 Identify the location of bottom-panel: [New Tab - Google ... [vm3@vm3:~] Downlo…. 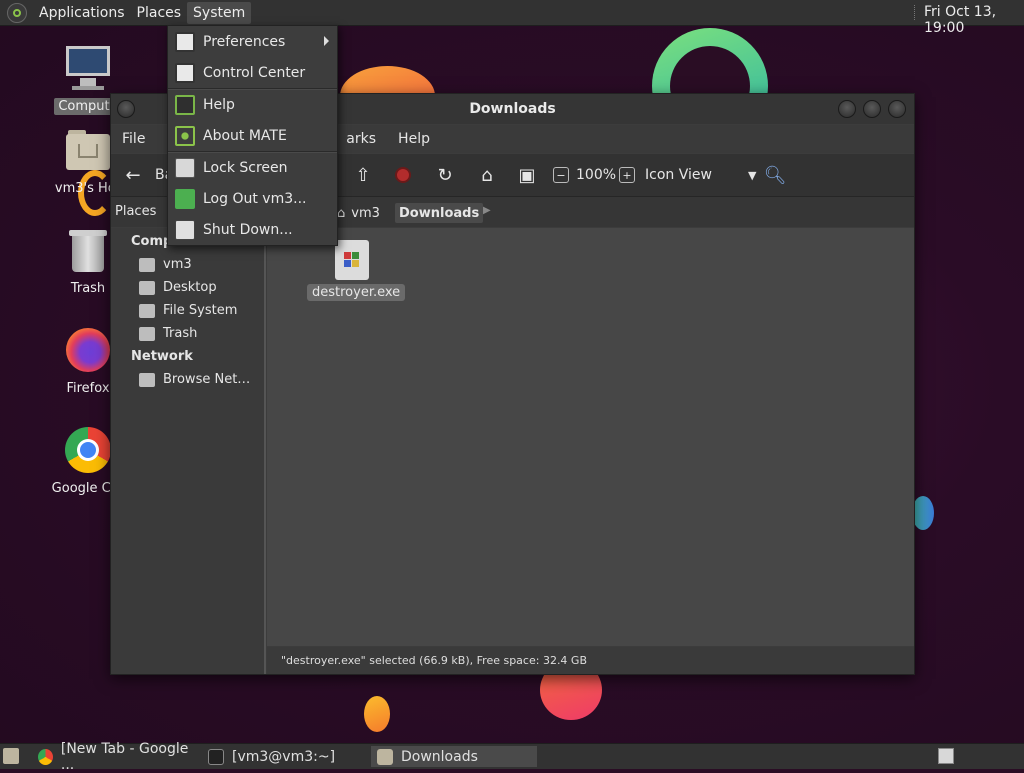
(512, 757).